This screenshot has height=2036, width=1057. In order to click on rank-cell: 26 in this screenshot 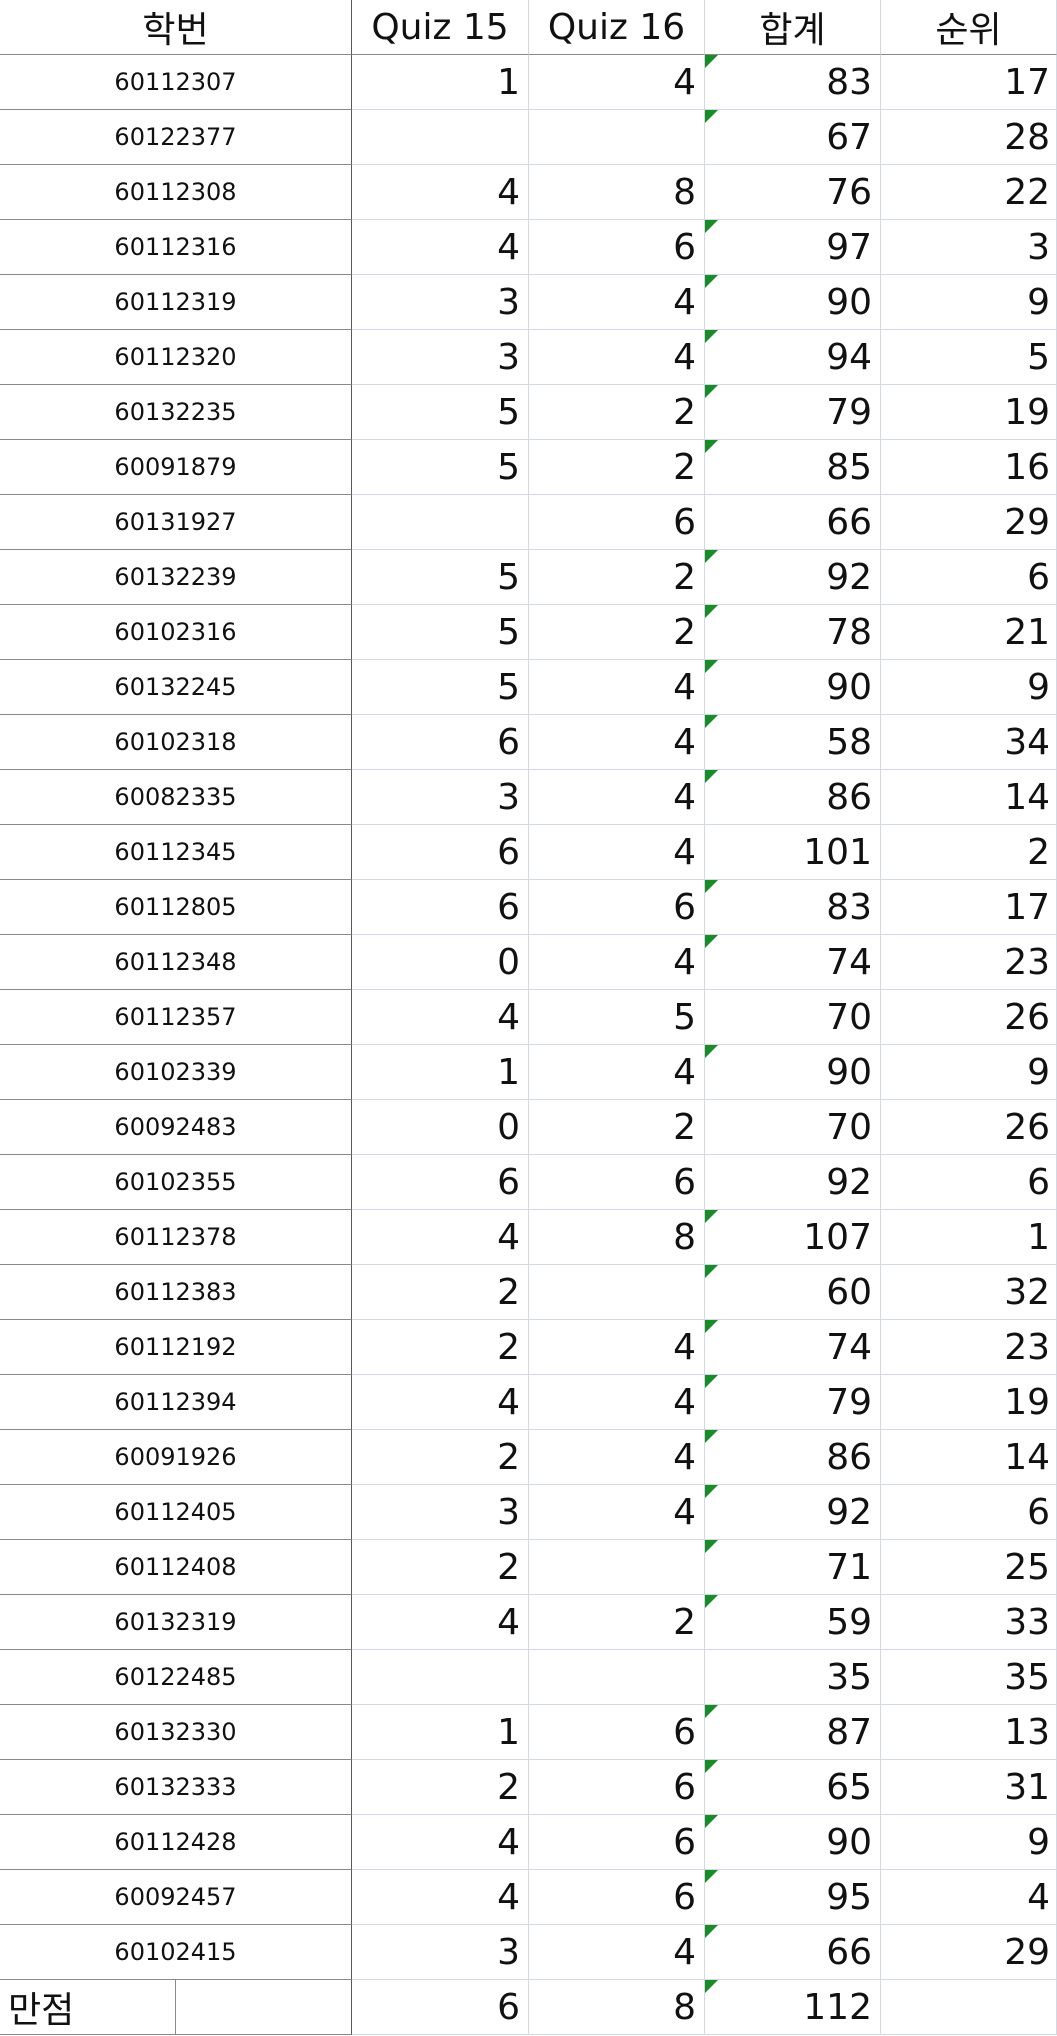, I will do `click(969, 1017)`.